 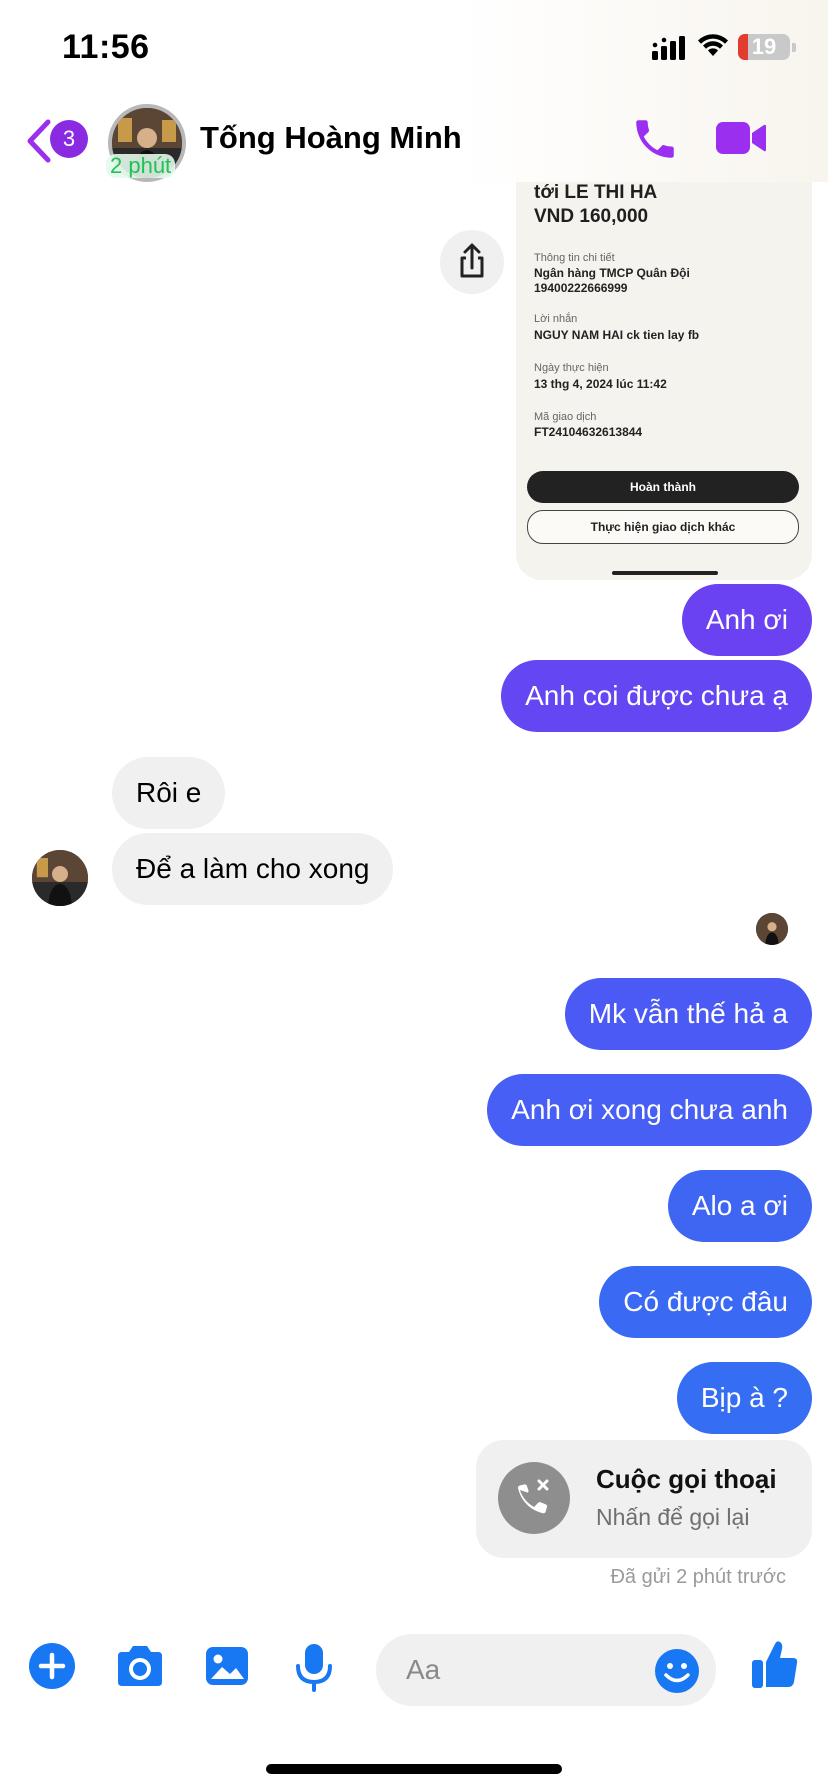 What do you see at coordinates (565, 417) in the screenshot?
I see `att-txn-label: Mã giao dịch` at bounding box center [565, 417].